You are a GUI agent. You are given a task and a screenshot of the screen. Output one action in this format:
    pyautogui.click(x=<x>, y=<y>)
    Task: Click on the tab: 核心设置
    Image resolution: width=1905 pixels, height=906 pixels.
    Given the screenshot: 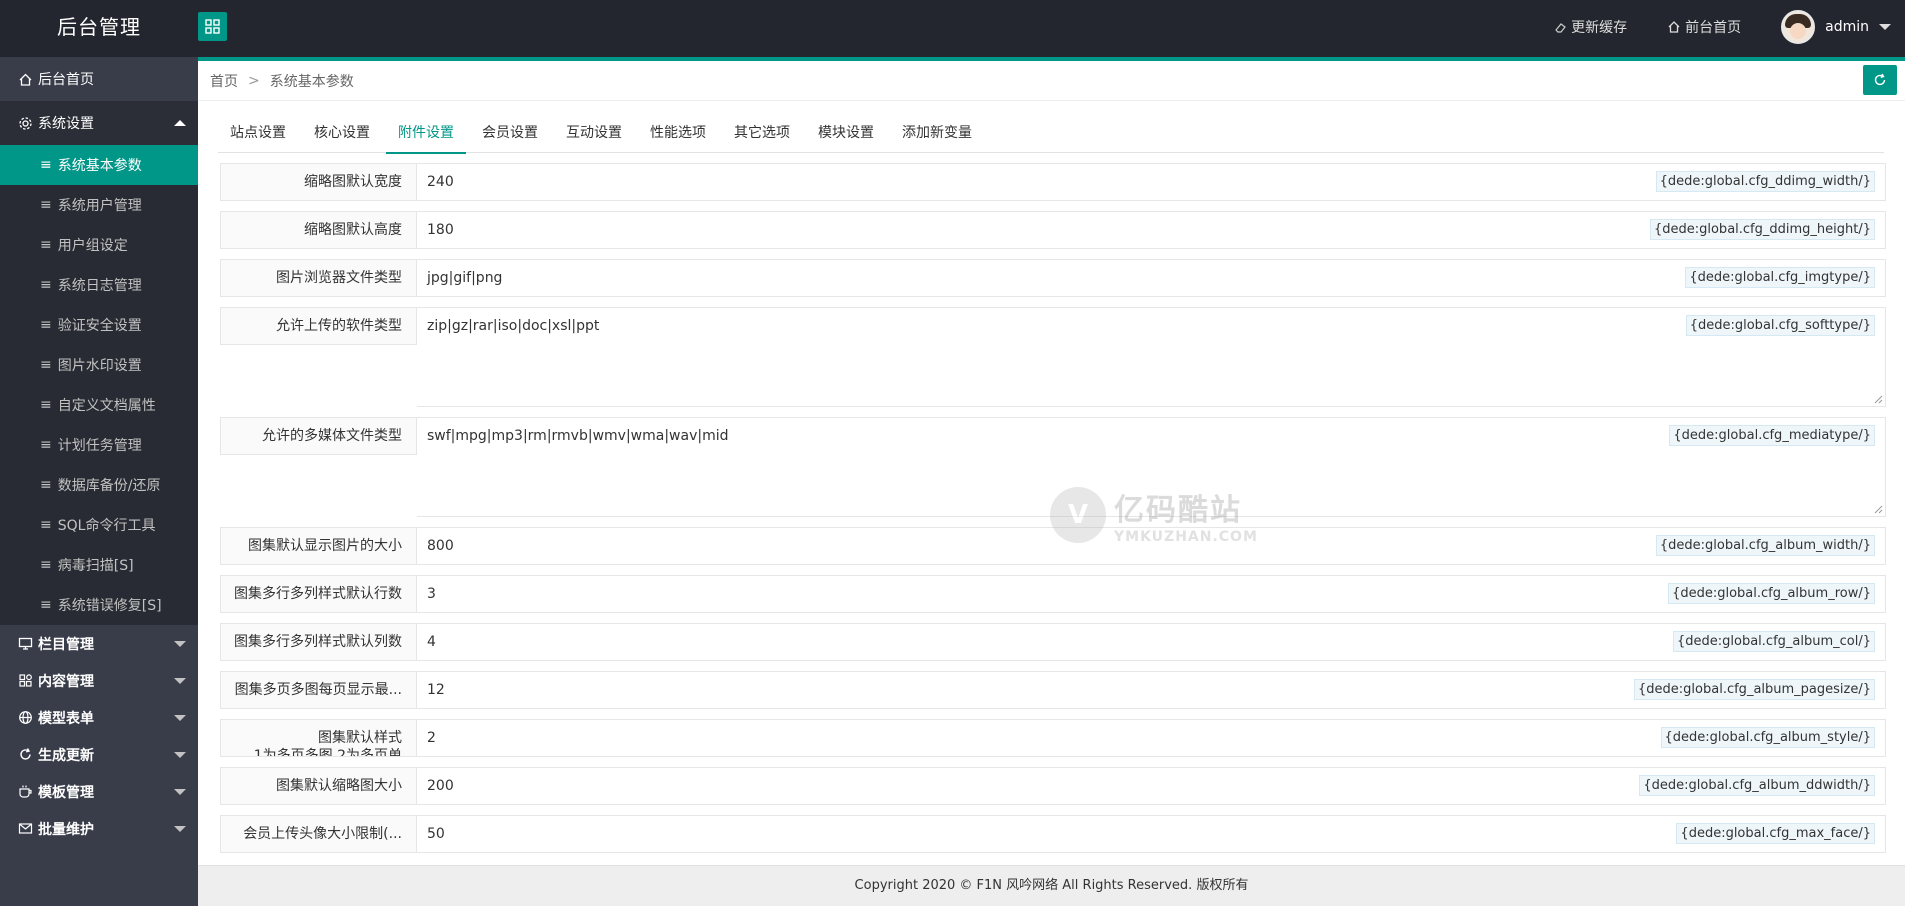 What is the action you would take?
    pyautogui.click(x=342, y=133)
    